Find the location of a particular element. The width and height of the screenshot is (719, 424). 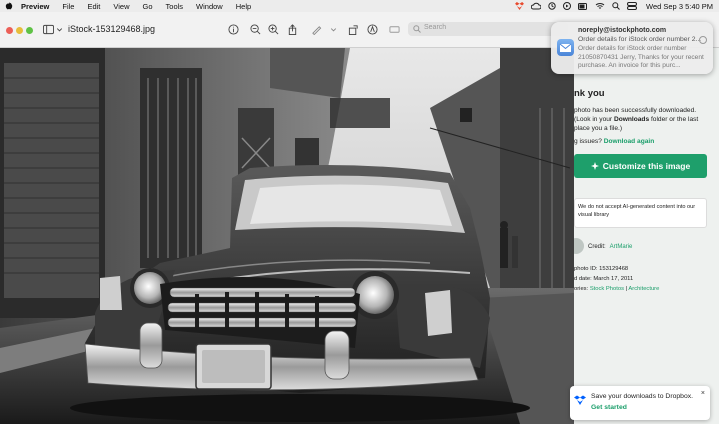

collection-stock-photos: Stock Photos is located at coordinates (607, 289).